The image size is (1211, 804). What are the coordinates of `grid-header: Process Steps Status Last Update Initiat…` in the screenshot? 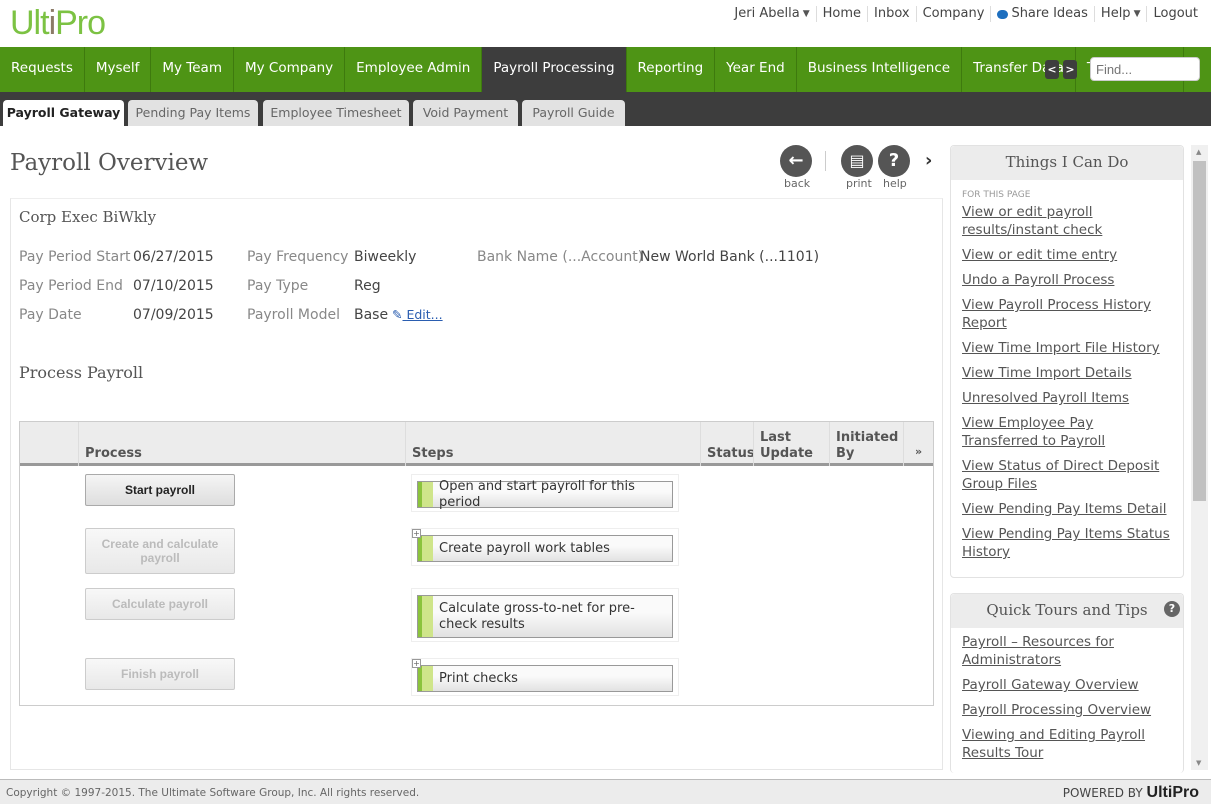 It's located at (476, 444).